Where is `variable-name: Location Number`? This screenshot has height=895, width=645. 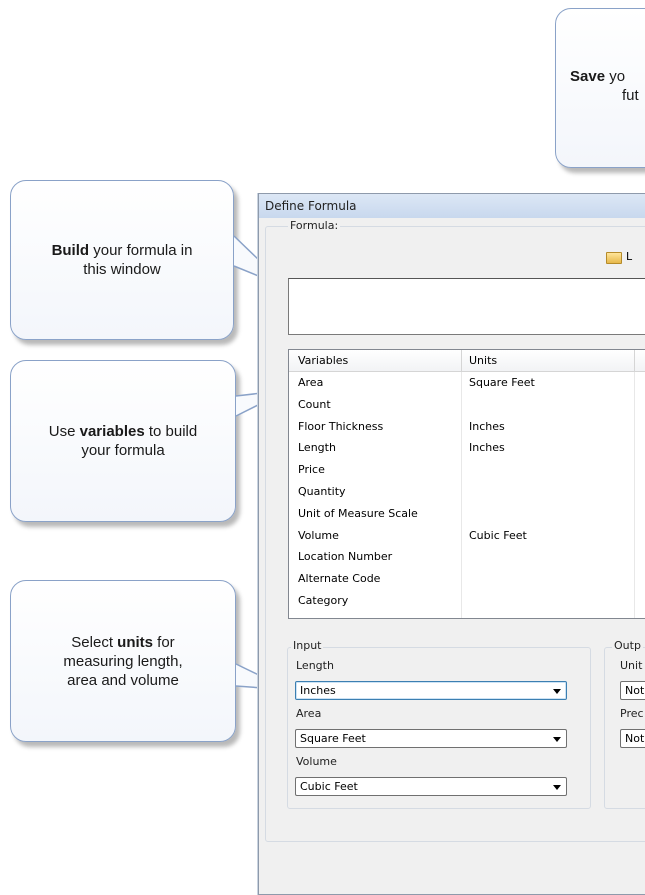 variable-name: Location Number is located at coordinates (345, 557).